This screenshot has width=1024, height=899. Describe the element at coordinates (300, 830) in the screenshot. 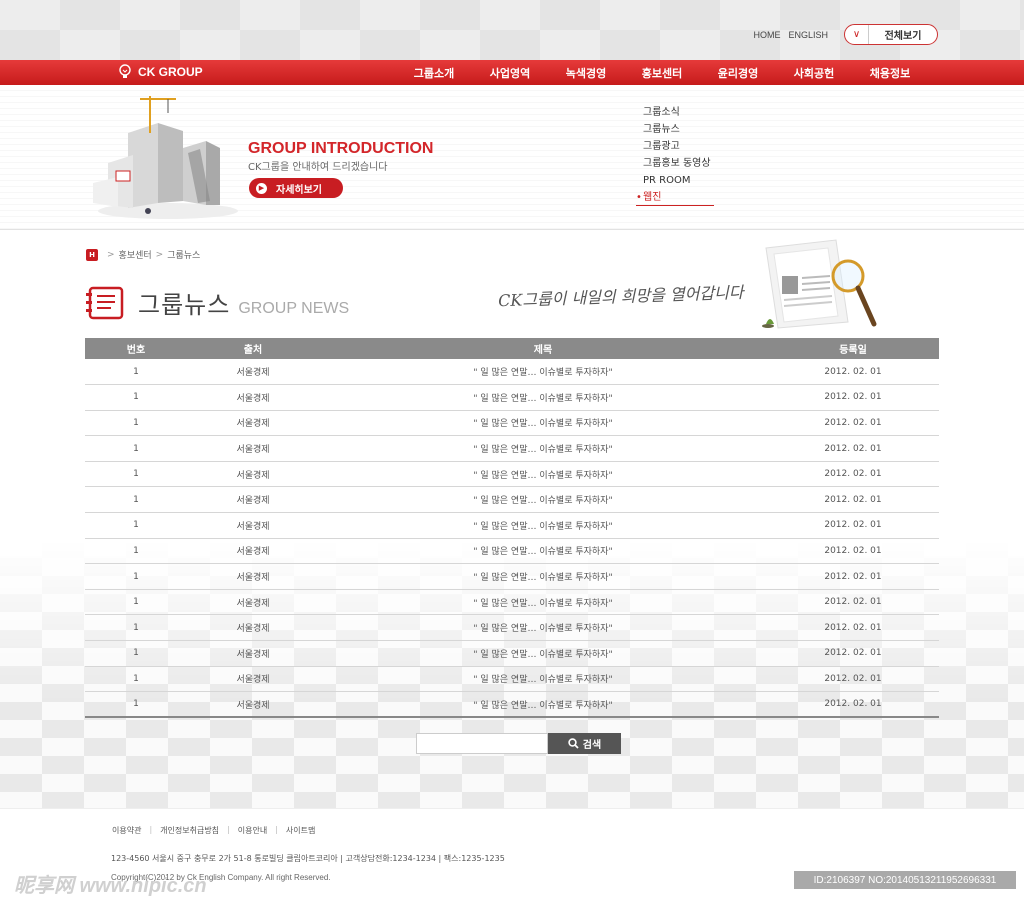

I see `footer-link-sitemap: 사이트맵` at that location.